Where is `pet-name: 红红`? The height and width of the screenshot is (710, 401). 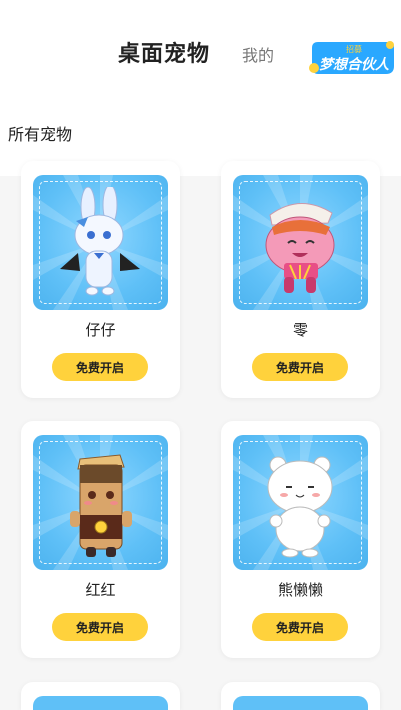
pet-name: 红红 is located at coordinates (100, 590).